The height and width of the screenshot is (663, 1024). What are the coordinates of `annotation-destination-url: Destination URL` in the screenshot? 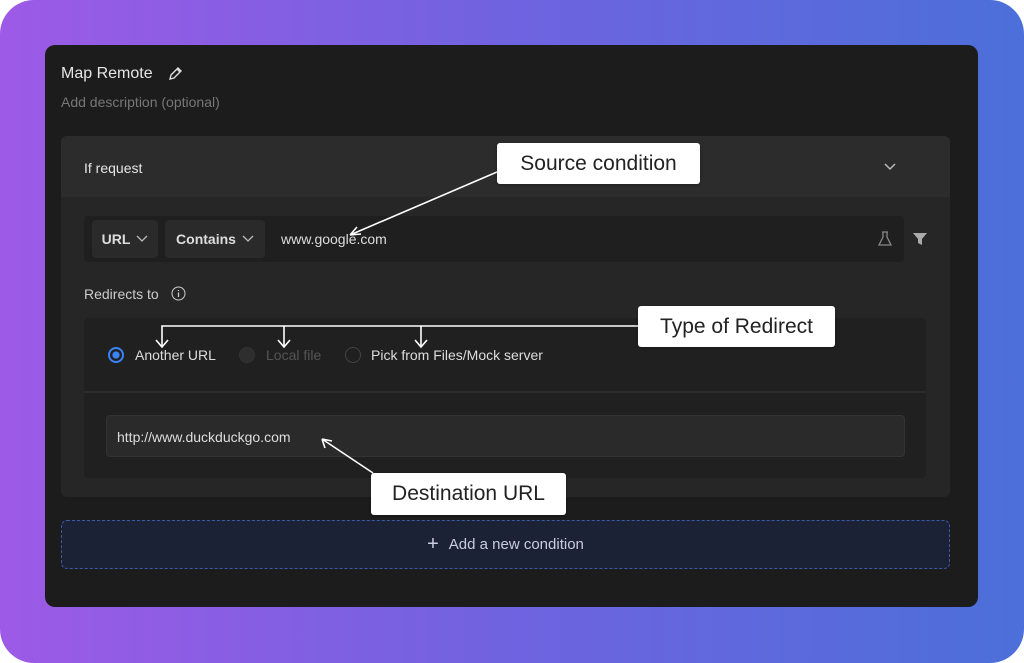 It's located at (468, 494).